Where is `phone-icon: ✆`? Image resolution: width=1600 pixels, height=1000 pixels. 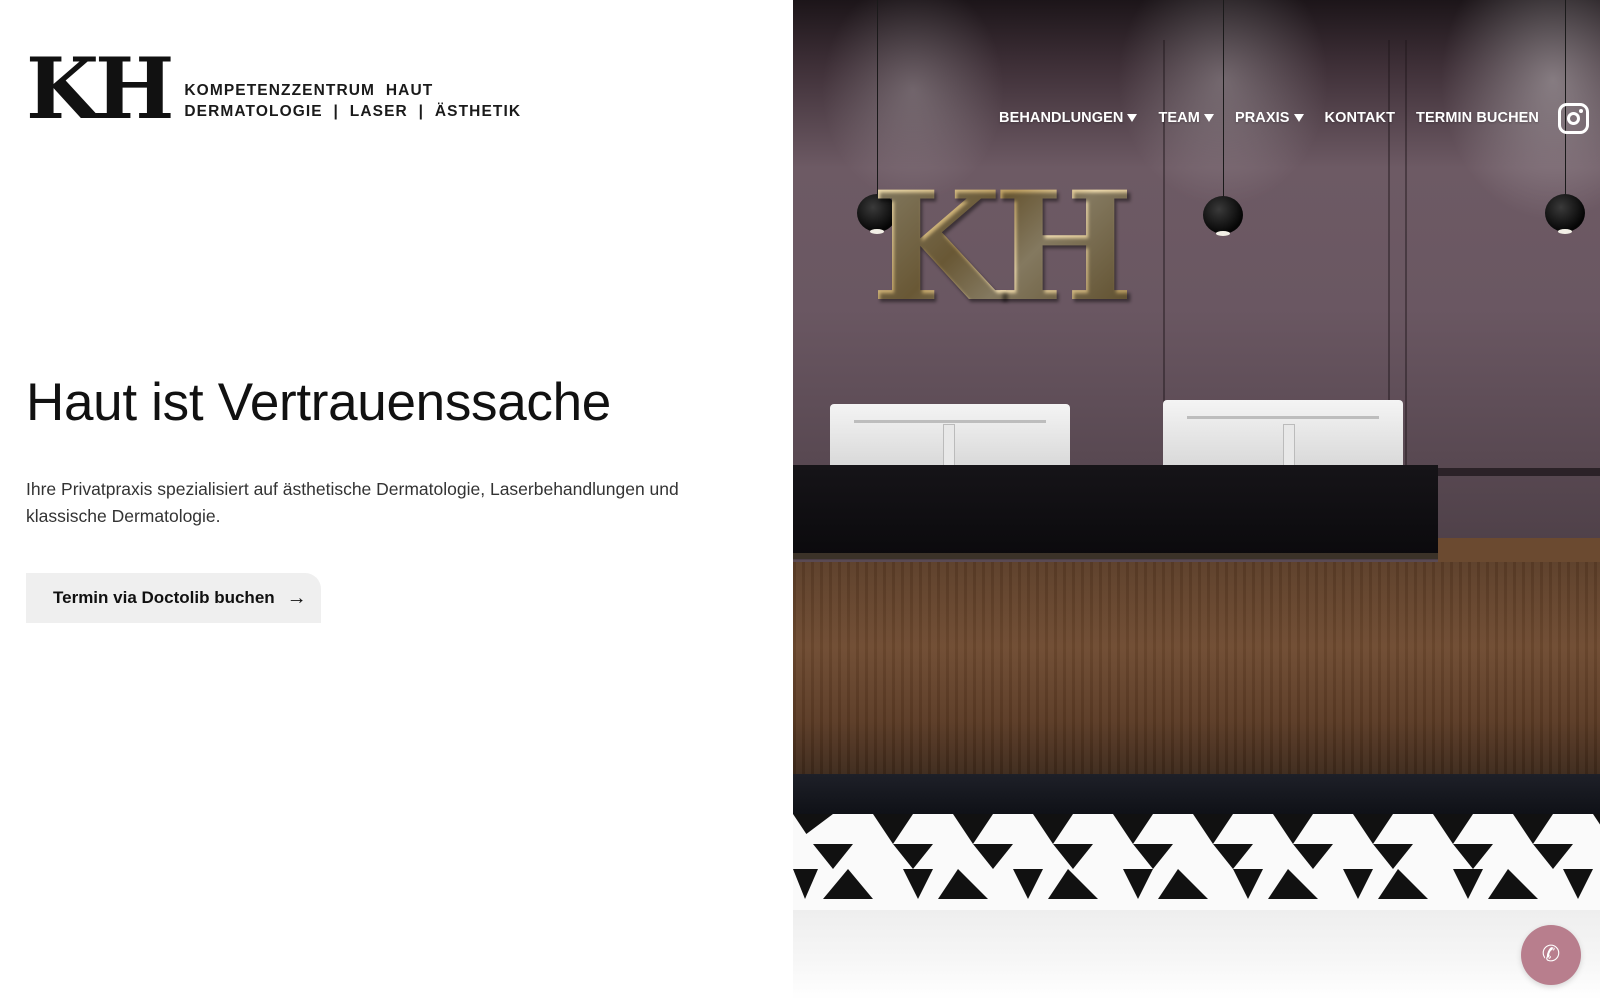 phone-icon: ✆ is located at coordinates (1551, 954).